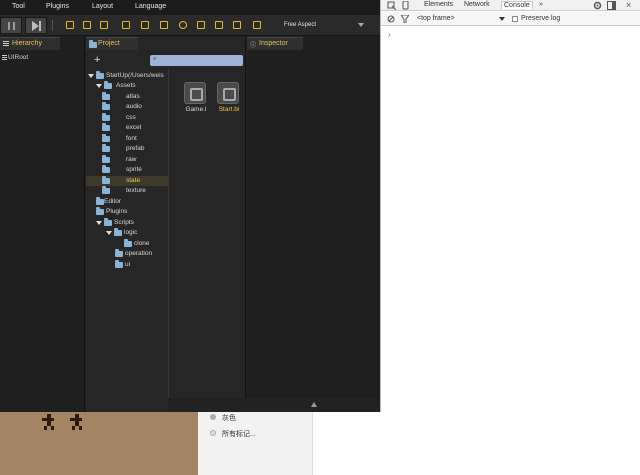 This screenshot has height=475, width=640. I want to click on asset-start: Start.bi, so click(229, 102).